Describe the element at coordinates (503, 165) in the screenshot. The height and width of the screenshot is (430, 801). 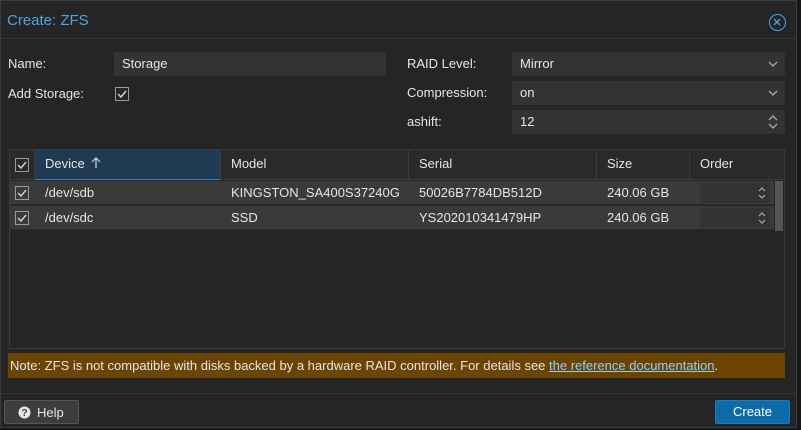
I see `column-header-serial: Serial` at that location.